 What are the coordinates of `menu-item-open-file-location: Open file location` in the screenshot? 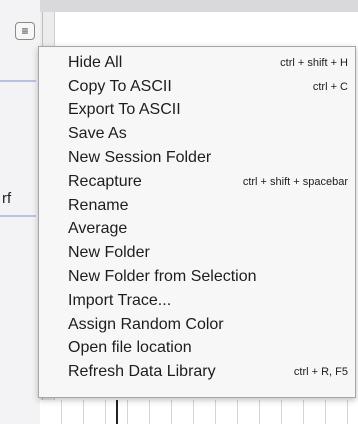 It's located at (197, 349).